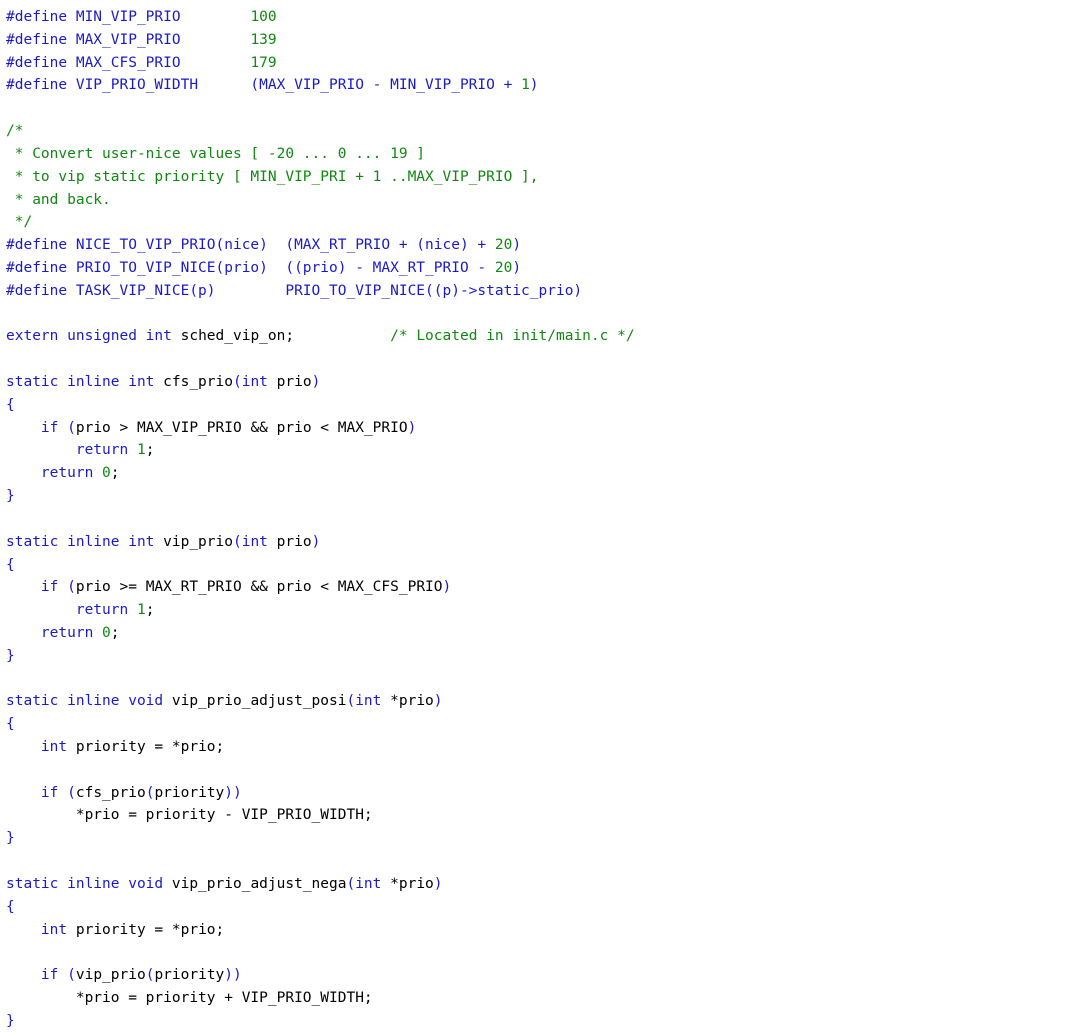  What do you see at coordinates (543, 815) in the screenshot?
I see `code-line: *prio = priority - VIP_PRIO_WIDTH;` at bounding box center [543, 815].